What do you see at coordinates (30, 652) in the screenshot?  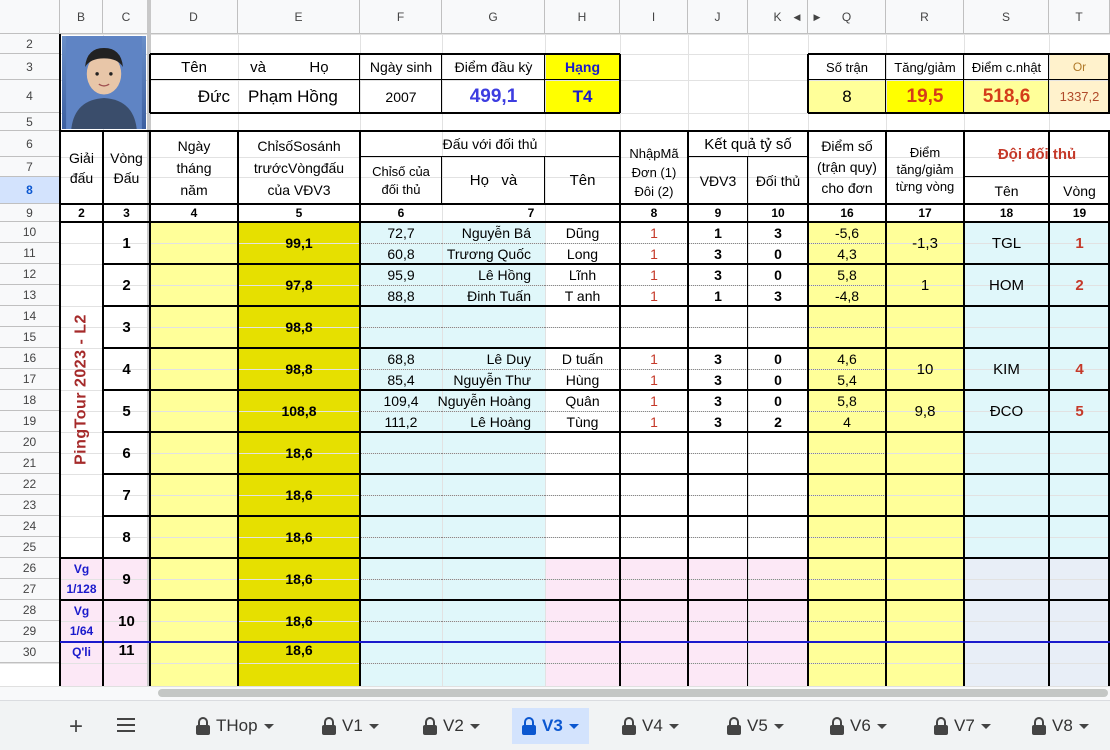 I see `row-header: 30` at bounding box center [30, 652].